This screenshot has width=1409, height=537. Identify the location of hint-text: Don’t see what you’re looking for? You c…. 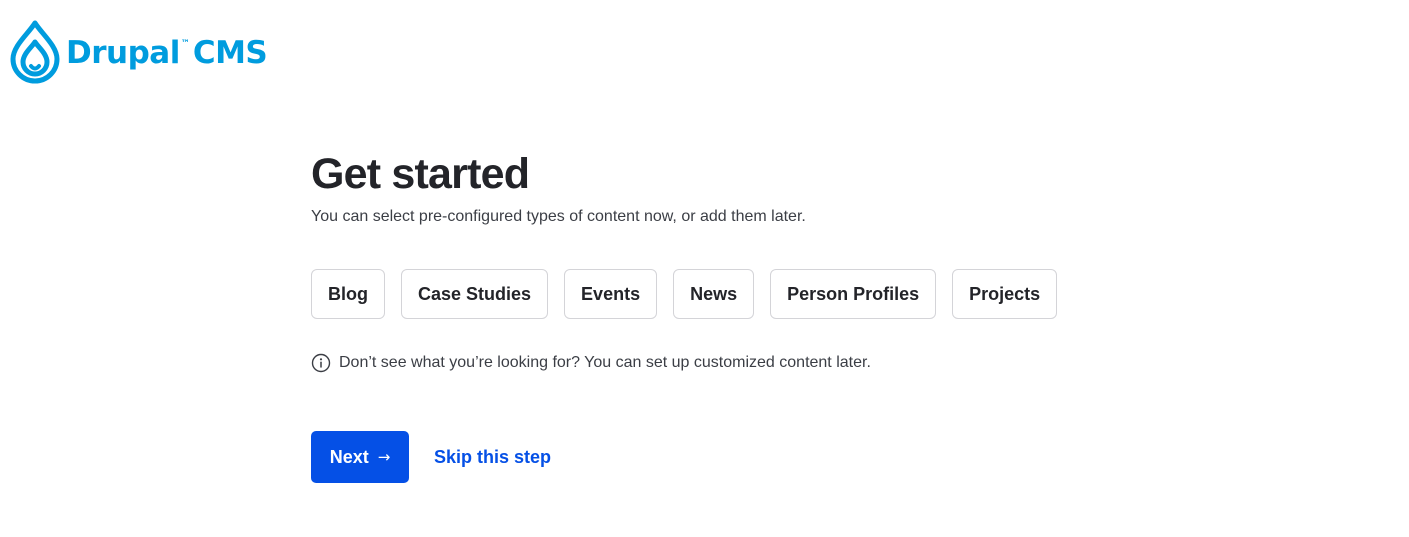
(605, 362).